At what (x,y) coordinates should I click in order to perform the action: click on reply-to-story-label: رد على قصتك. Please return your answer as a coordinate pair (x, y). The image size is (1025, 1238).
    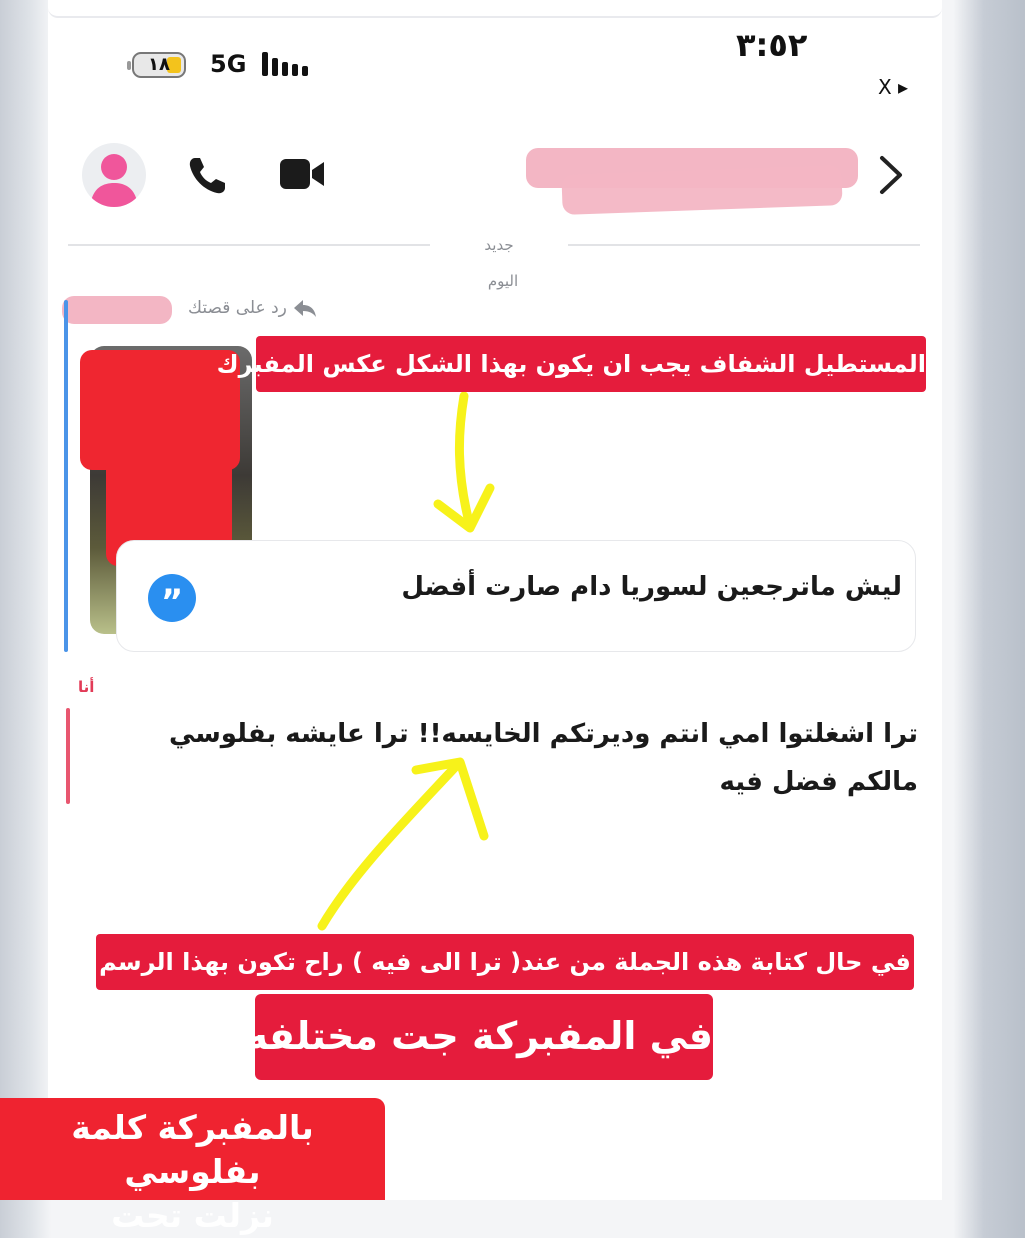
    Looking at the image, I should click on (253, 308).